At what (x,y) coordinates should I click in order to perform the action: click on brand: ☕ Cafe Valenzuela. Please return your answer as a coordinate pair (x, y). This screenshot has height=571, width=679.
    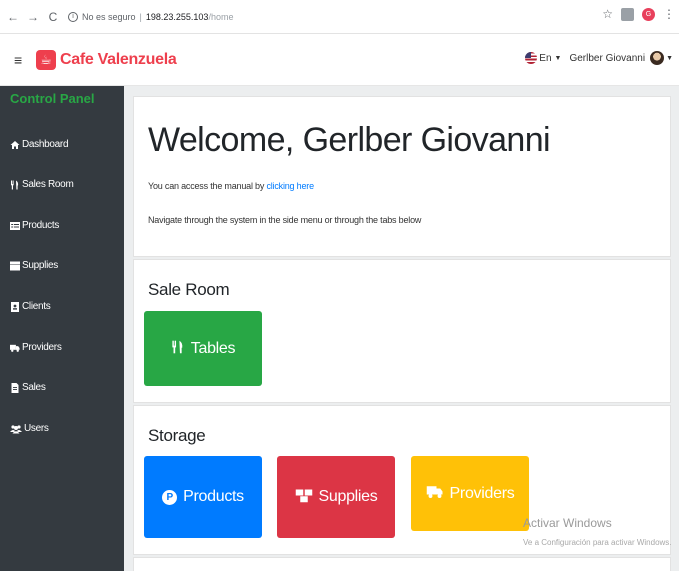
    Looking at the image, I should click on (106, 59).